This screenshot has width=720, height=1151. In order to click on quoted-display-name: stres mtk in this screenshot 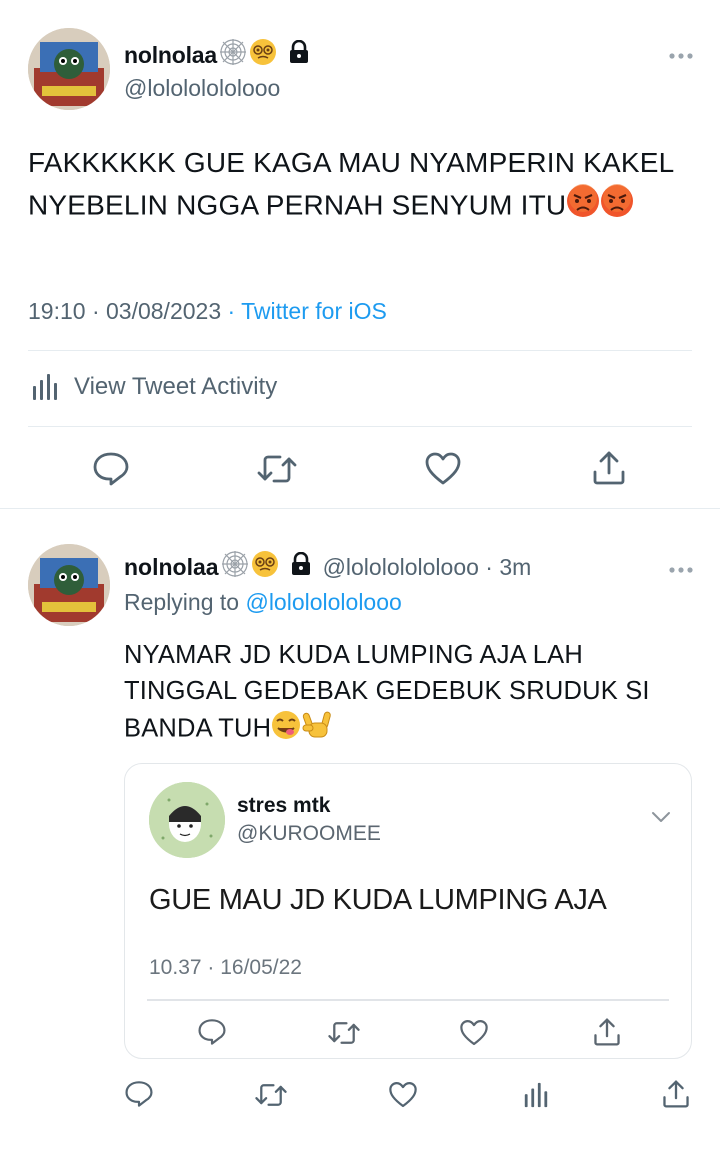, I will do `click(283, 806)`.